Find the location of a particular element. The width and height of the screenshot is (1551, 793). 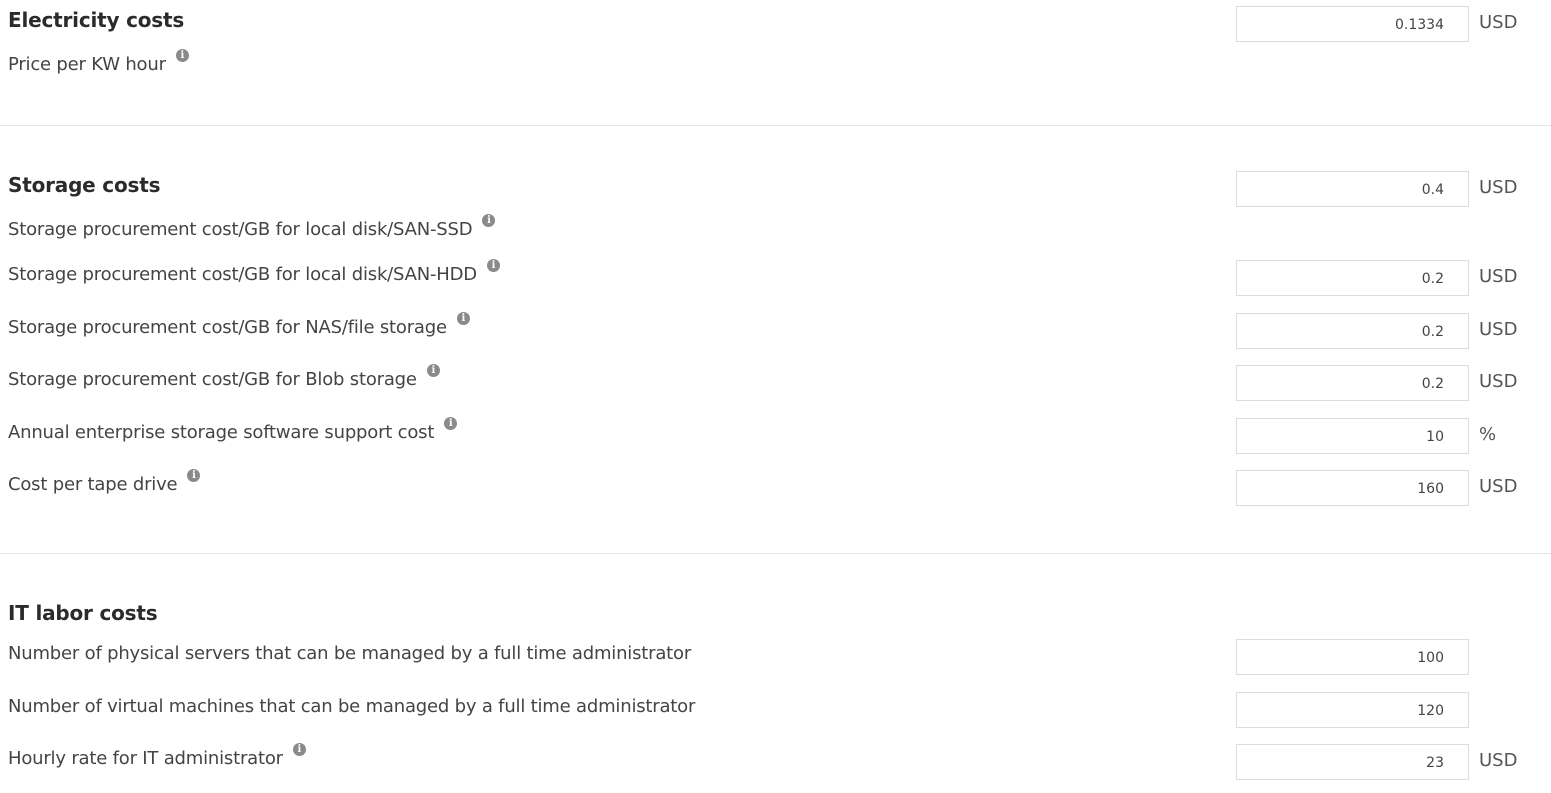

admin-hourly-rate-row: Hourly rate for IT administrator i is located at coordinates (157, 756).